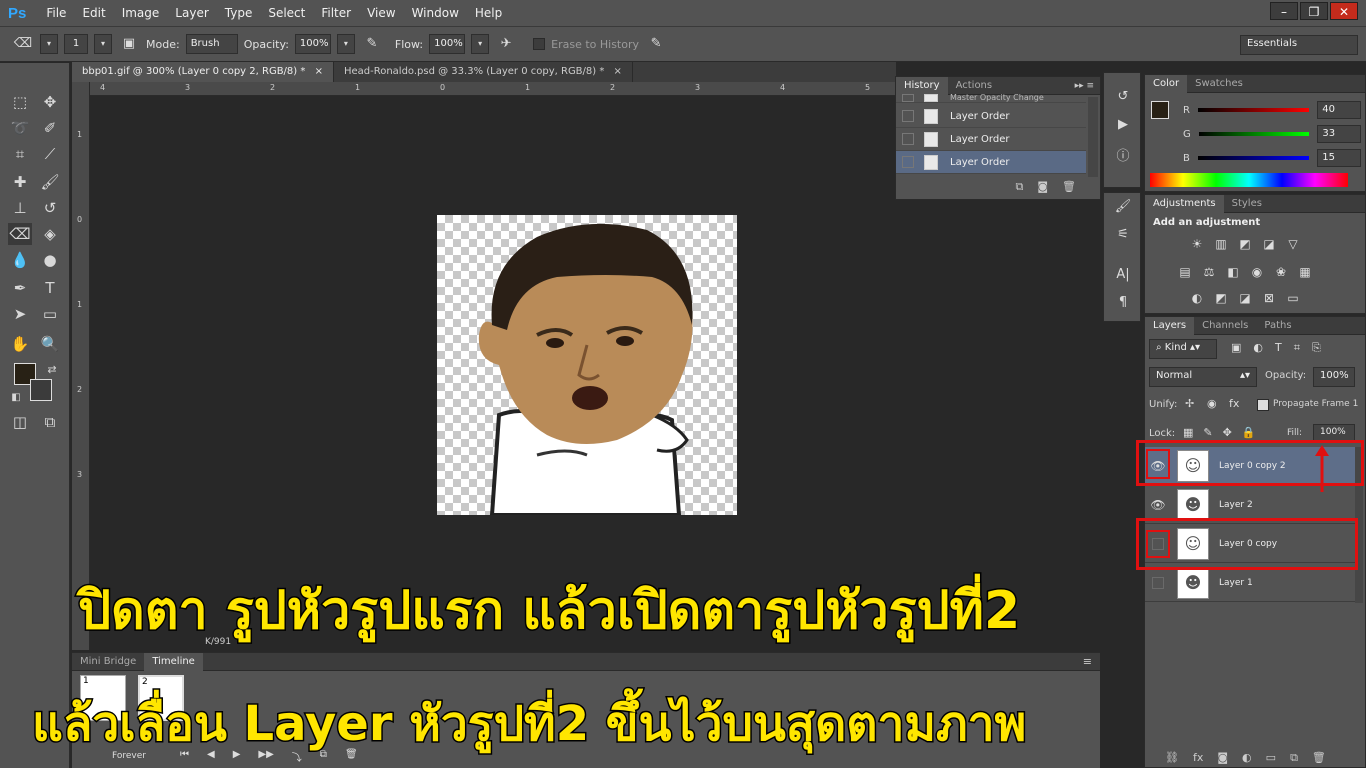 This screenshot has width=1366, height=768. I want to click on document-canvas-image, so click(587, 365).